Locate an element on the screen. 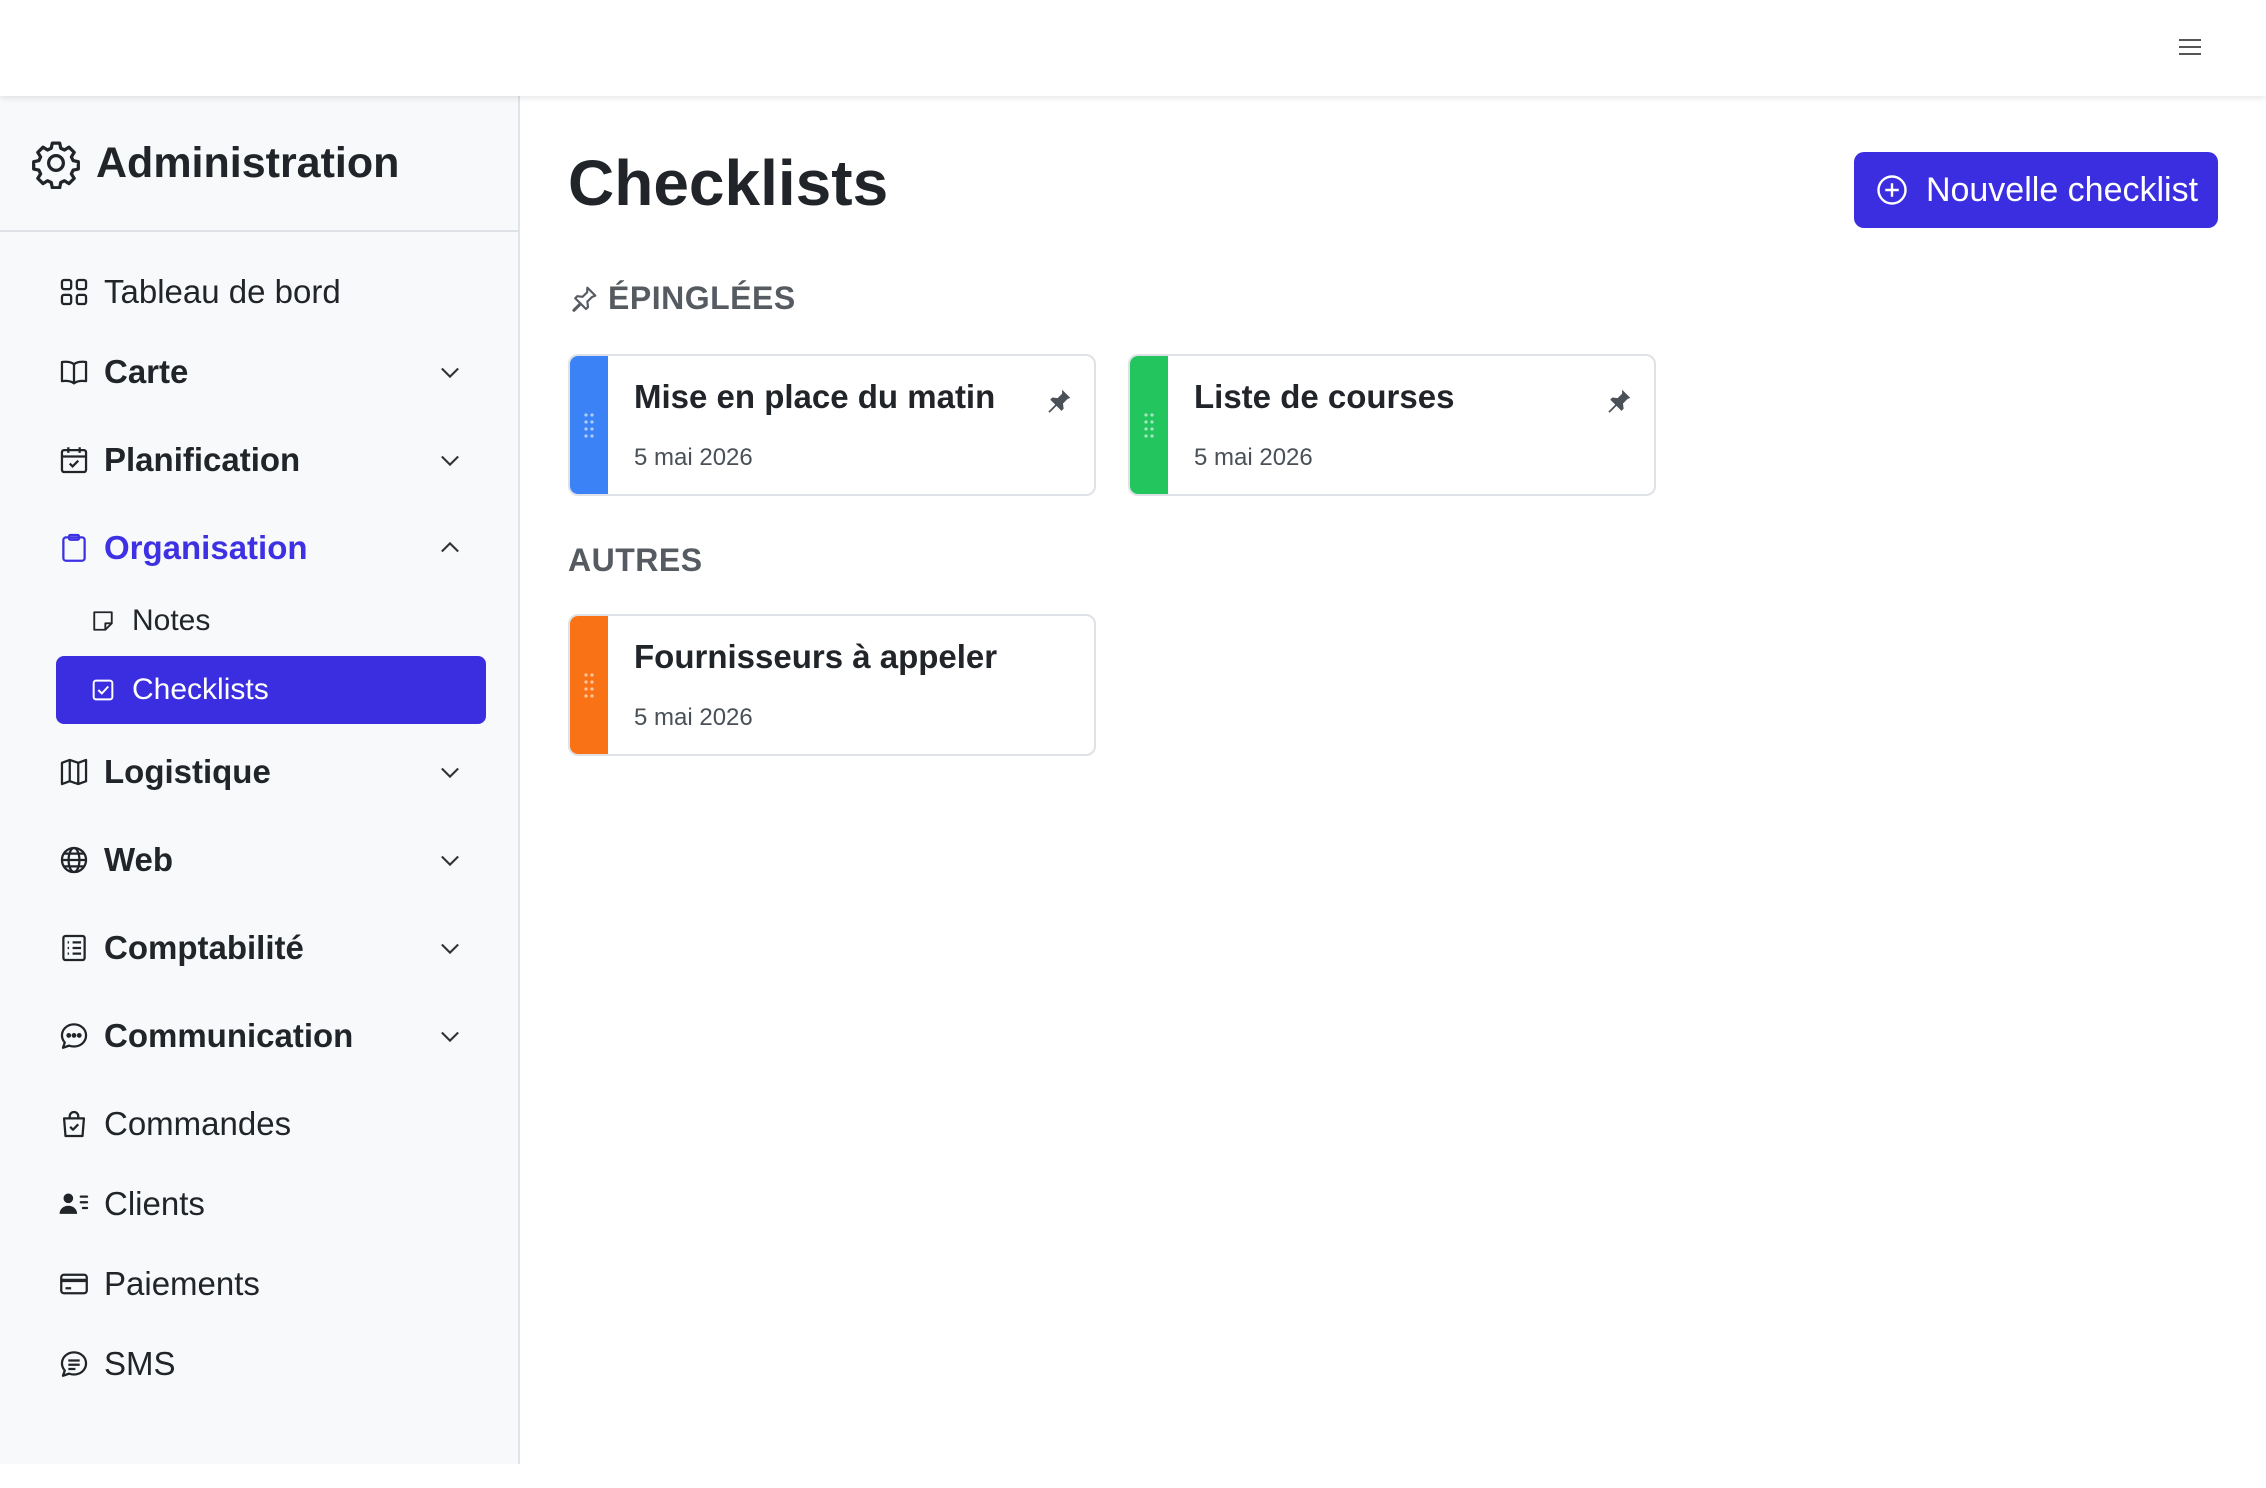 This screenshot has height=1488, width=2266. sidebar-item-label: Organisation is located at coordinates (206, 547).